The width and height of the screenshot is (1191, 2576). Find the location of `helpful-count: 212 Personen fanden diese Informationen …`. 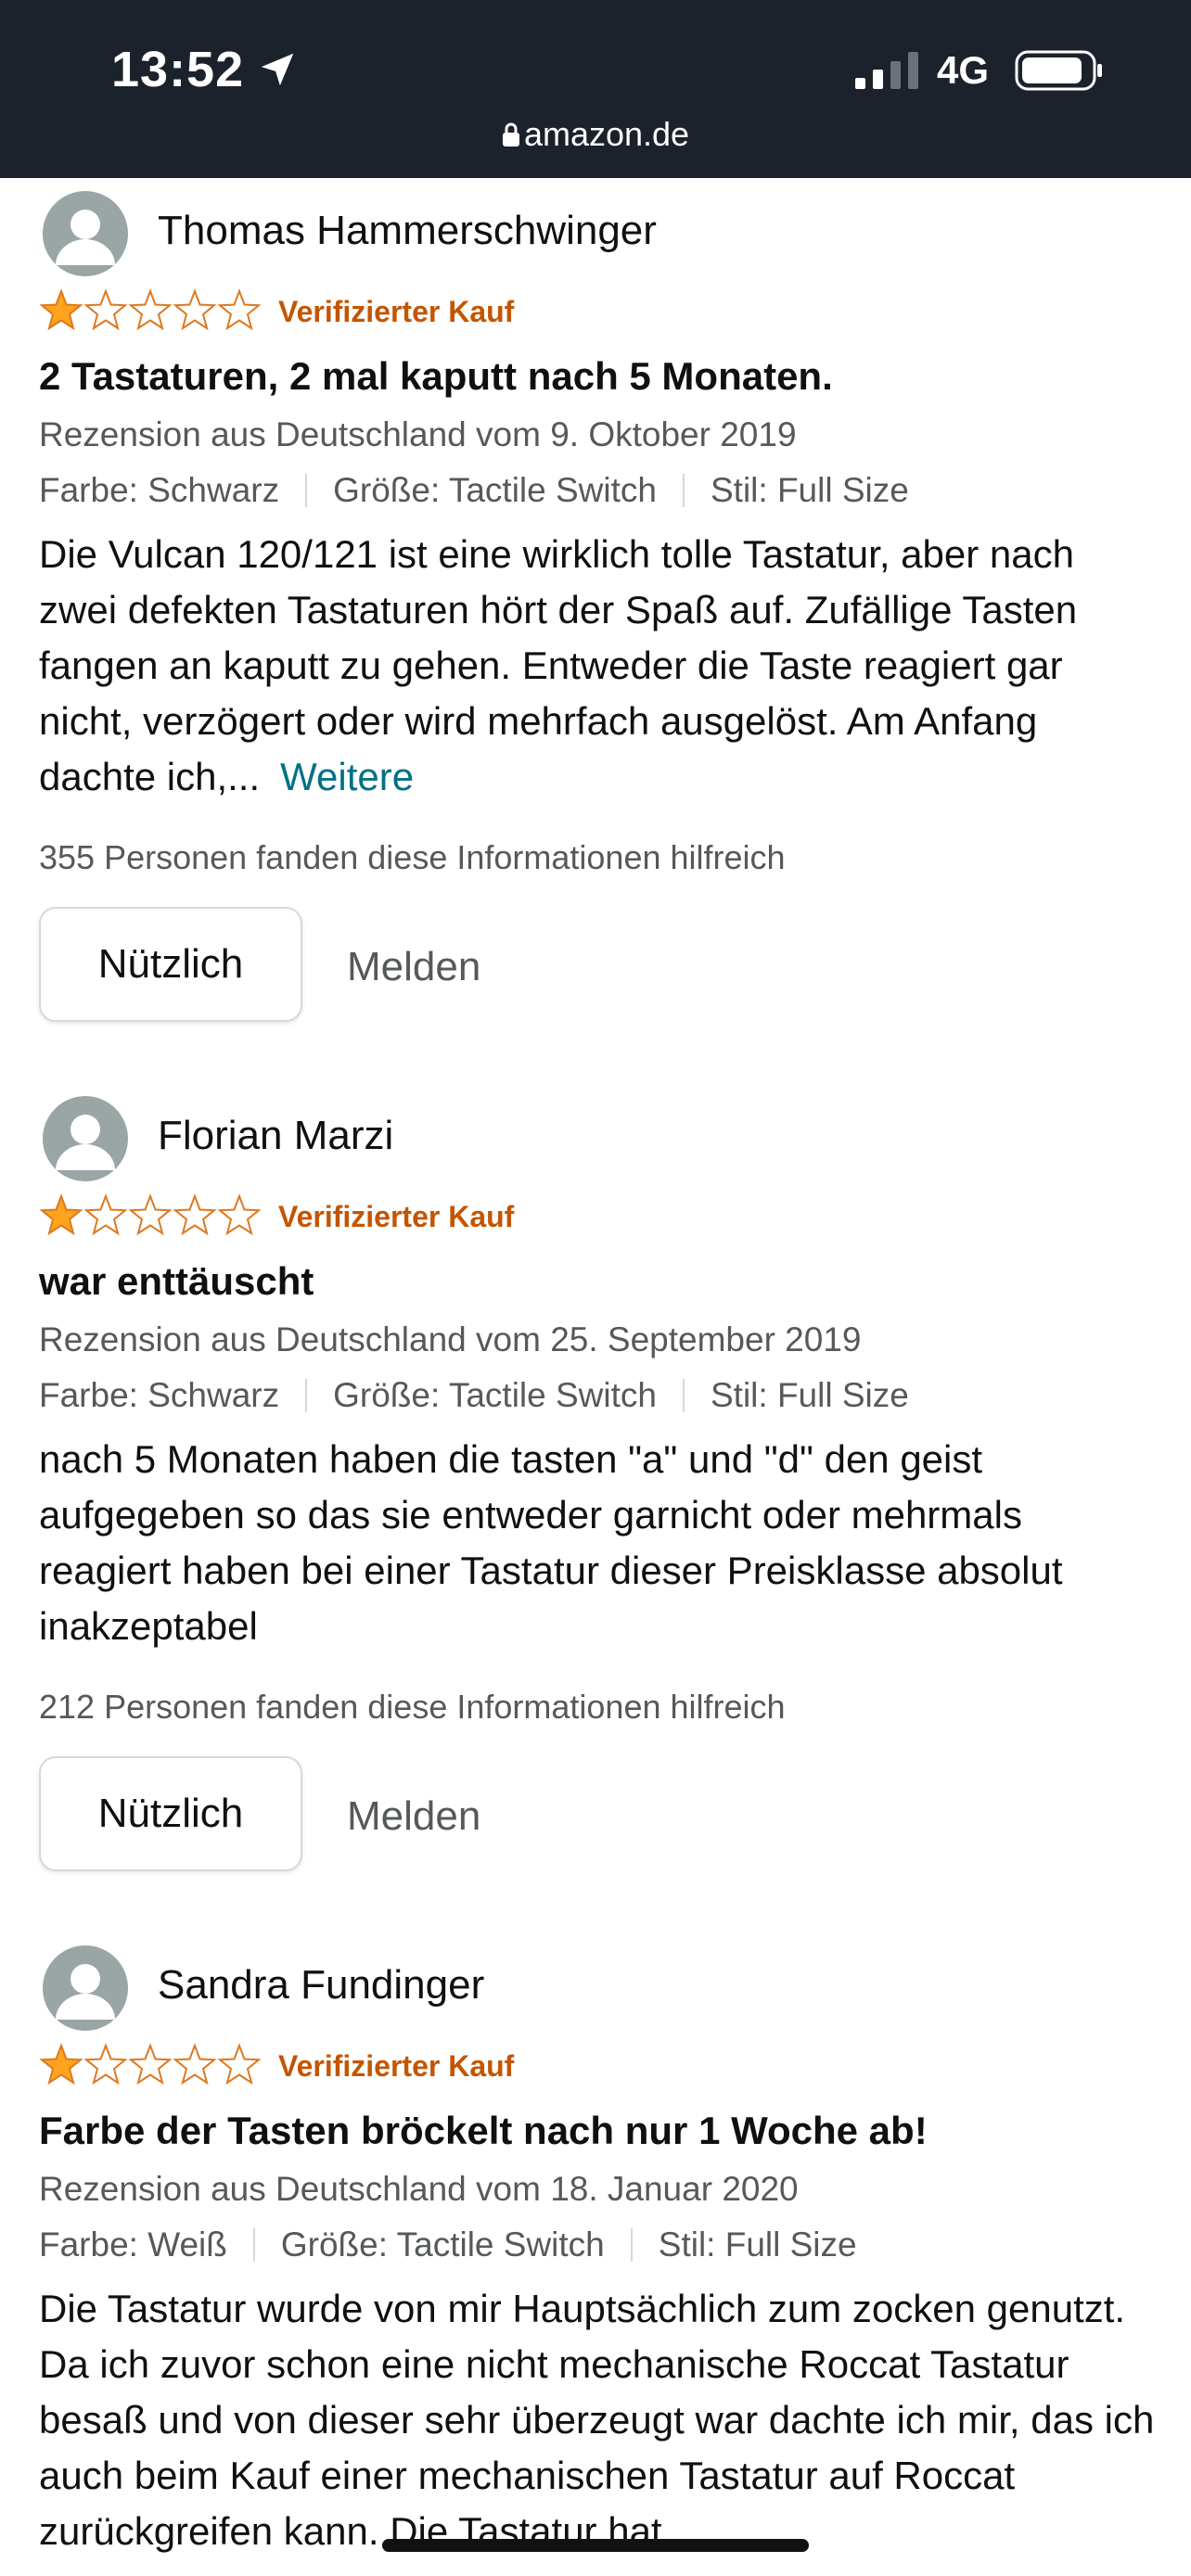

helpful-count: 212 Personen fanden diese Informationen … is located at coordinates (412, 1707).